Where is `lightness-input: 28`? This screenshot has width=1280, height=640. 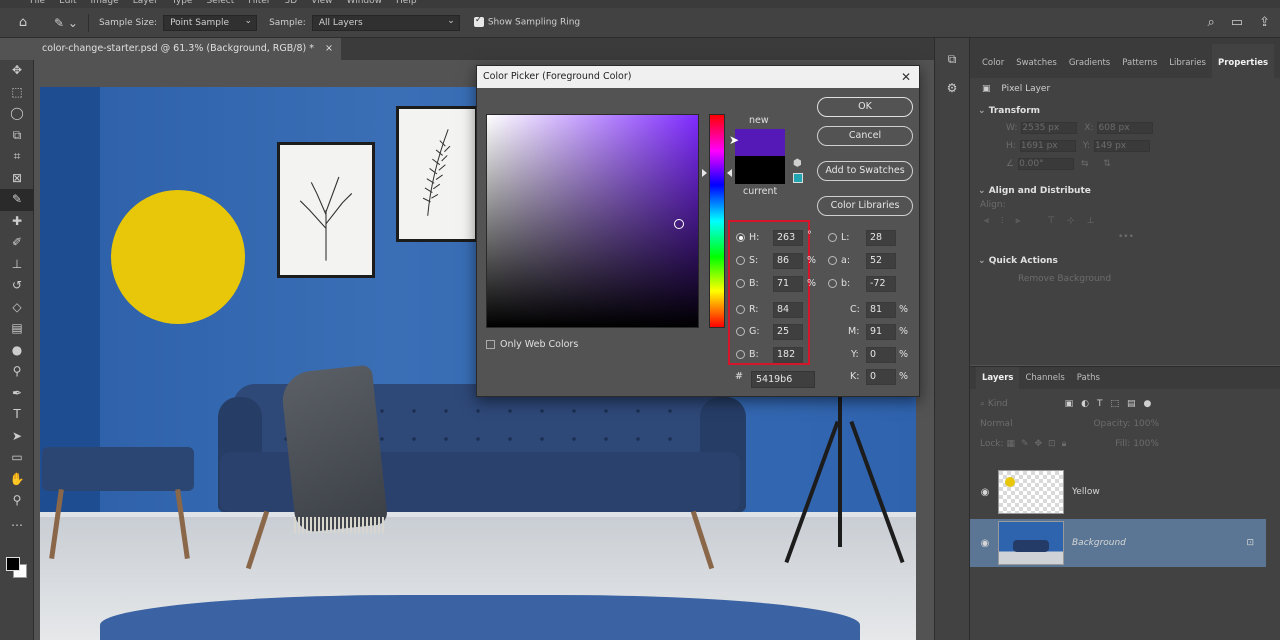
lightness-input: 28 is located at coordinates (881, 238).